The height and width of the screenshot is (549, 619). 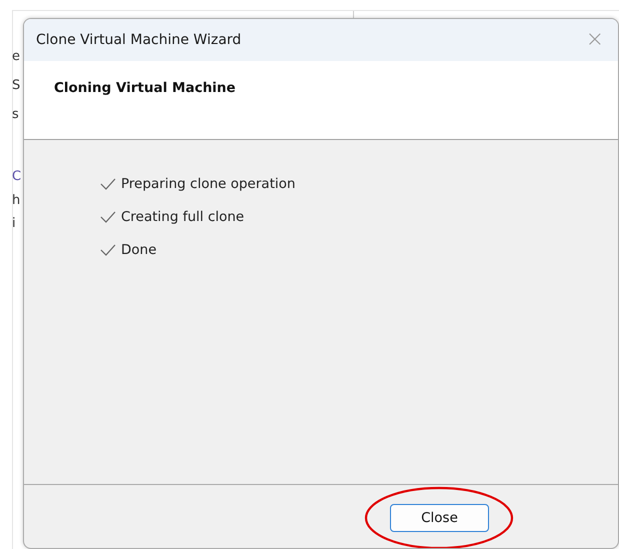 What do you see at coordinates (16, 200) in the screenshot?
I see `row-label: h` at bounding box center [16, 200].